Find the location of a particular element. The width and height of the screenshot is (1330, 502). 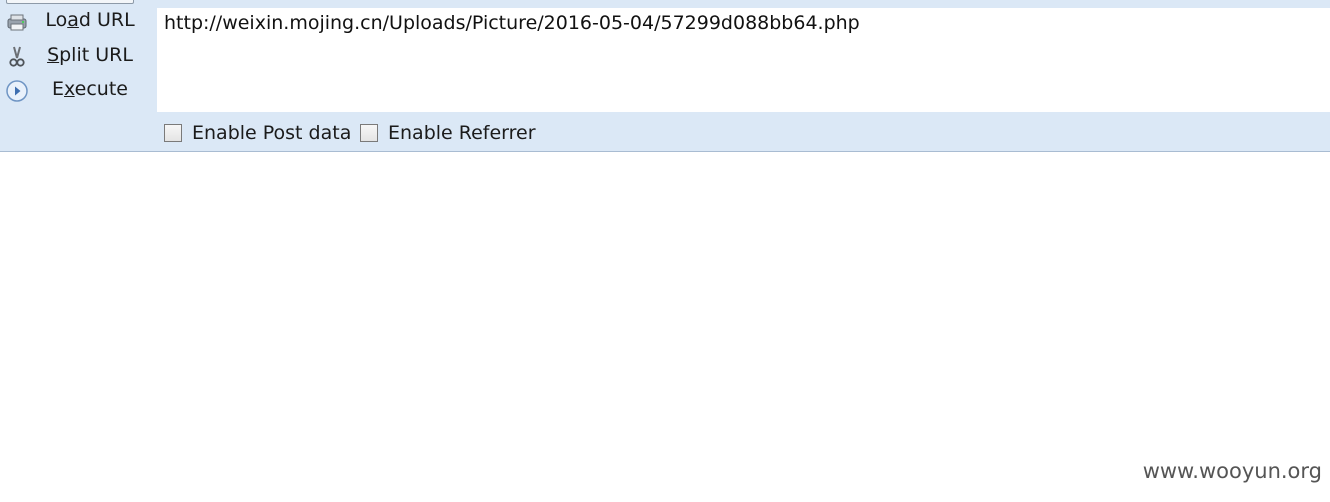

watermark: www.wooyun.org is located at coordinates (1232, 471).